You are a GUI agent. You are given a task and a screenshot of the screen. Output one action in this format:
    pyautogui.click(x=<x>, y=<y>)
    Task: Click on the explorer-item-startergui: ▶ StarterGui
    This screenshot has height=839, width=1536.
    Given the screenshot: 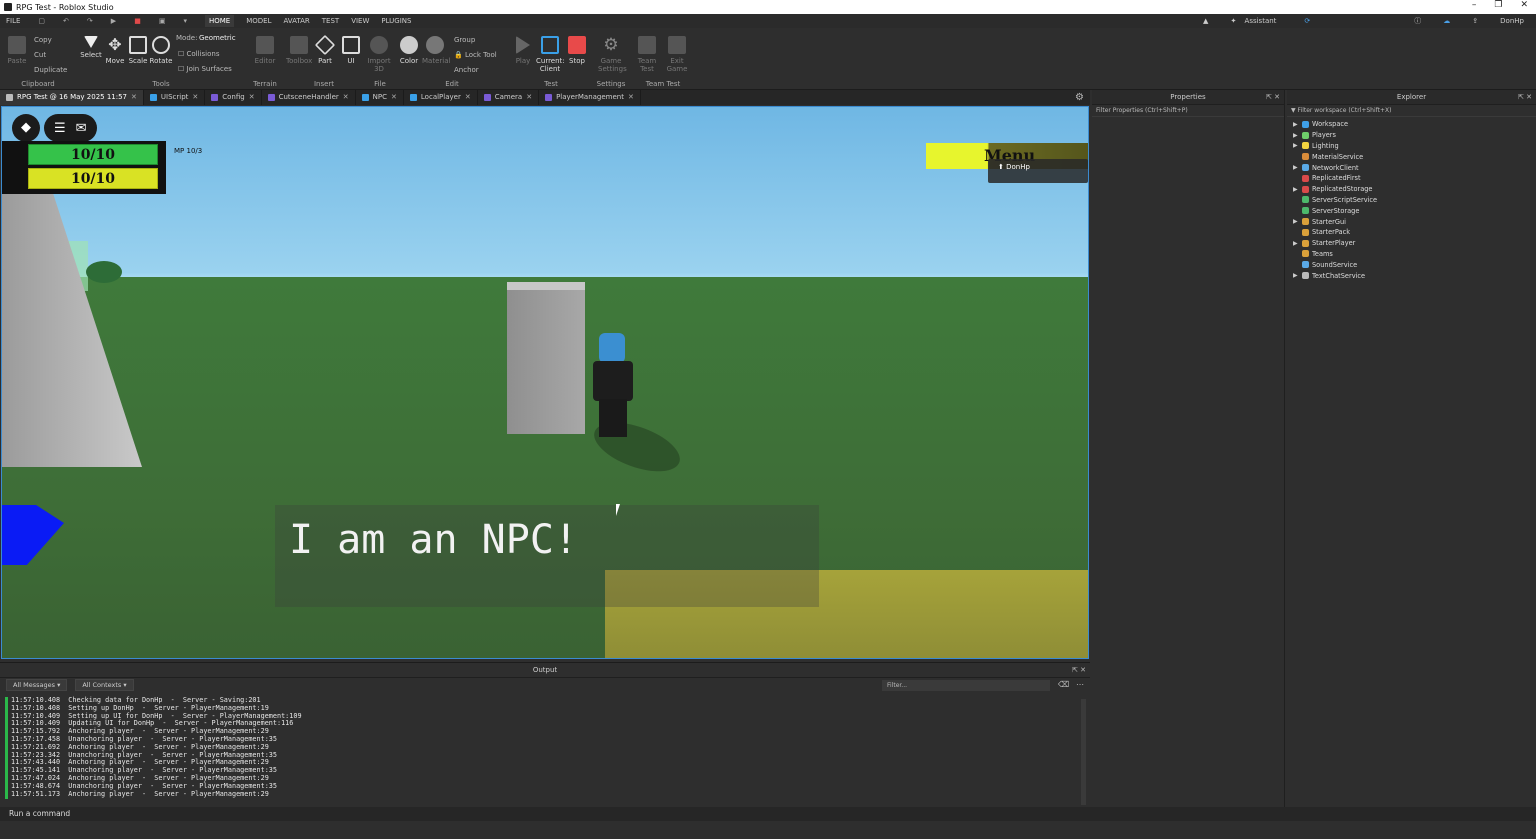 What is the action you would take?
    pyautogui.click(x=1414, y=221)
    